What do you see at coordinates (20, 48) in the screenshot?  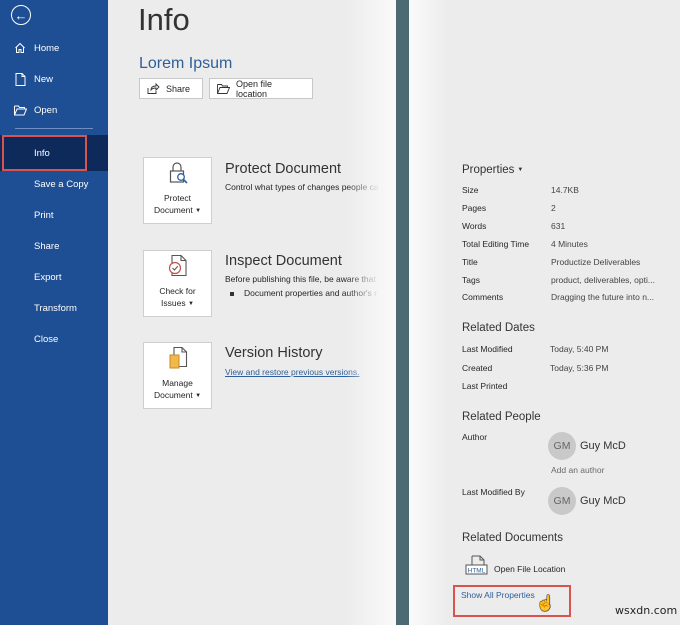 I see `home-icon` at bounding box center [20, 48].